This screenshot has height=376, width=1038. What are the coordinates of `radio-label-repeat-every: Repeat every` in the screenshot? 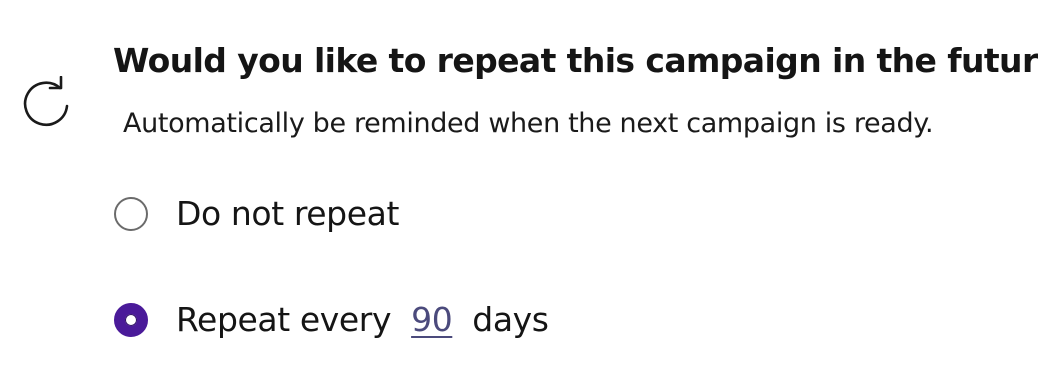 It's located at (284, 319).